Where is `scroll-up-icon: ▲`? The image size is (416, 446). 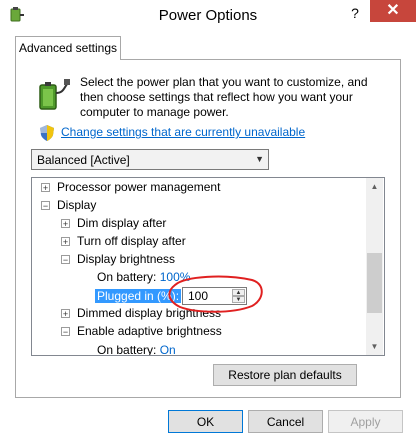
scroll-up-icon: ▲ is located at coordinates (374, 186).